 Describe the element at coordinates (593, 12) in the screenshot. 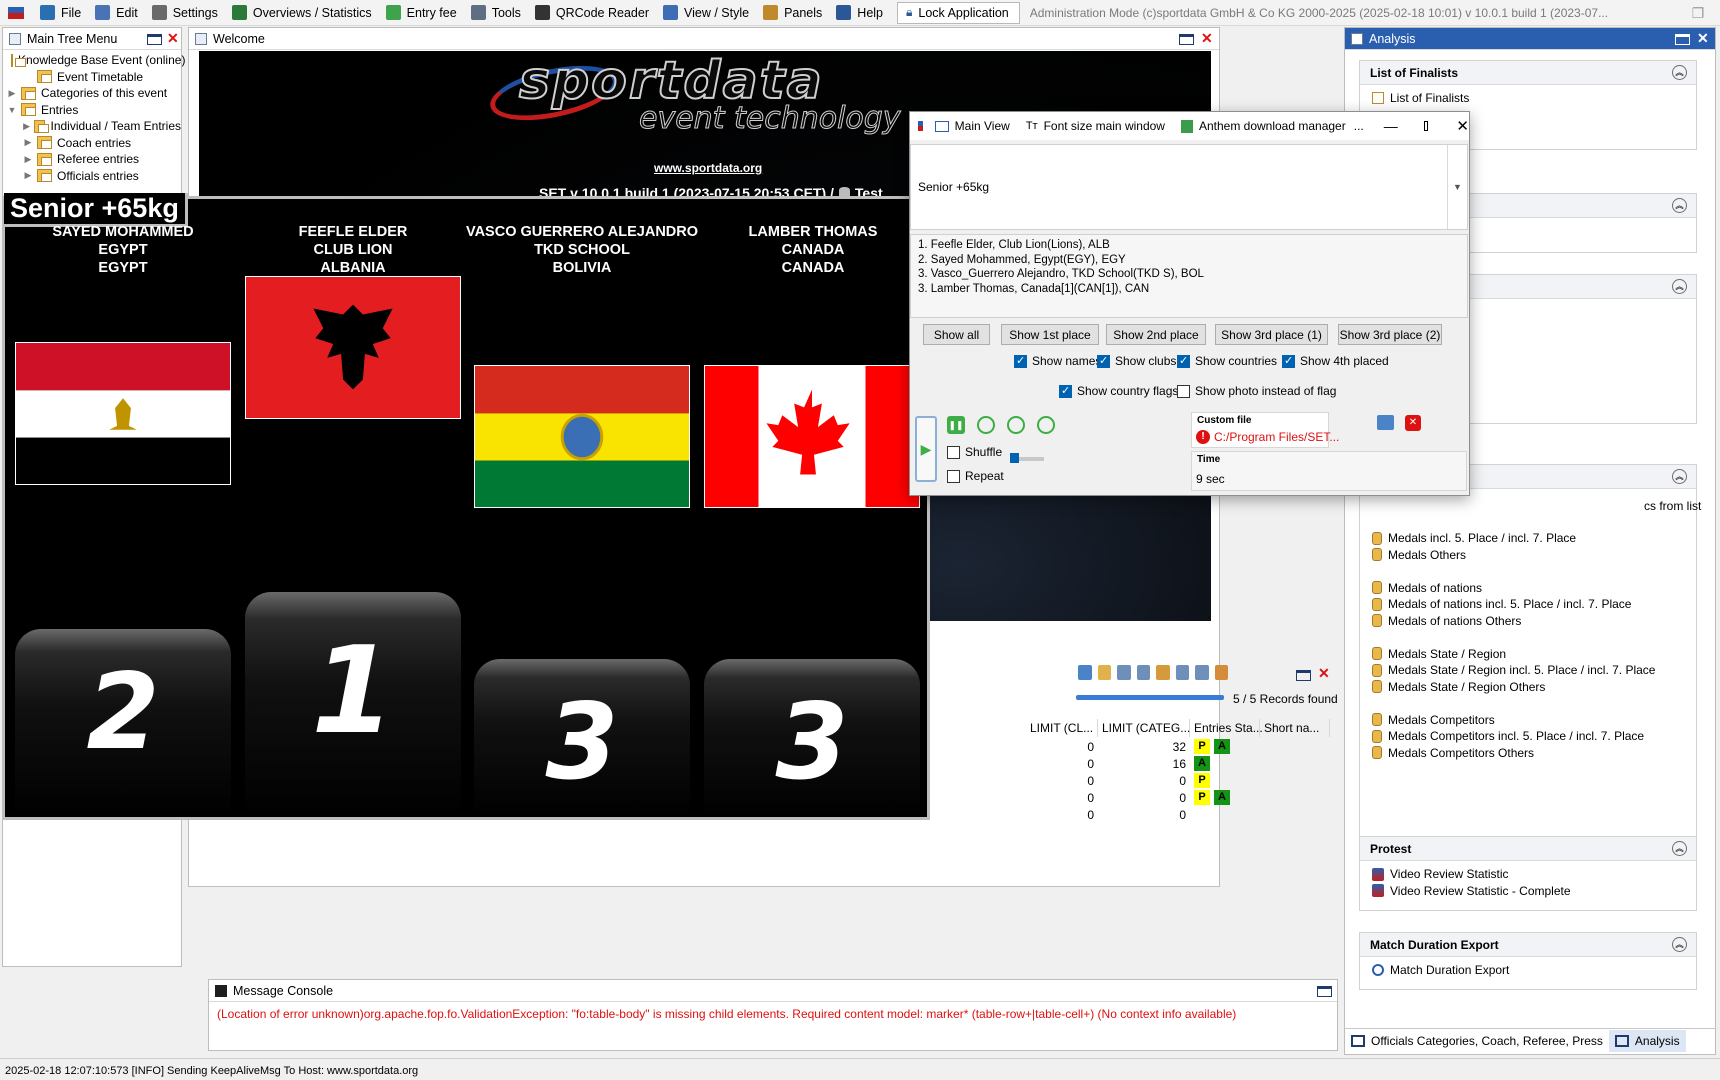

I see `menu-qrcode-reader: QRCode Reader` at that location.